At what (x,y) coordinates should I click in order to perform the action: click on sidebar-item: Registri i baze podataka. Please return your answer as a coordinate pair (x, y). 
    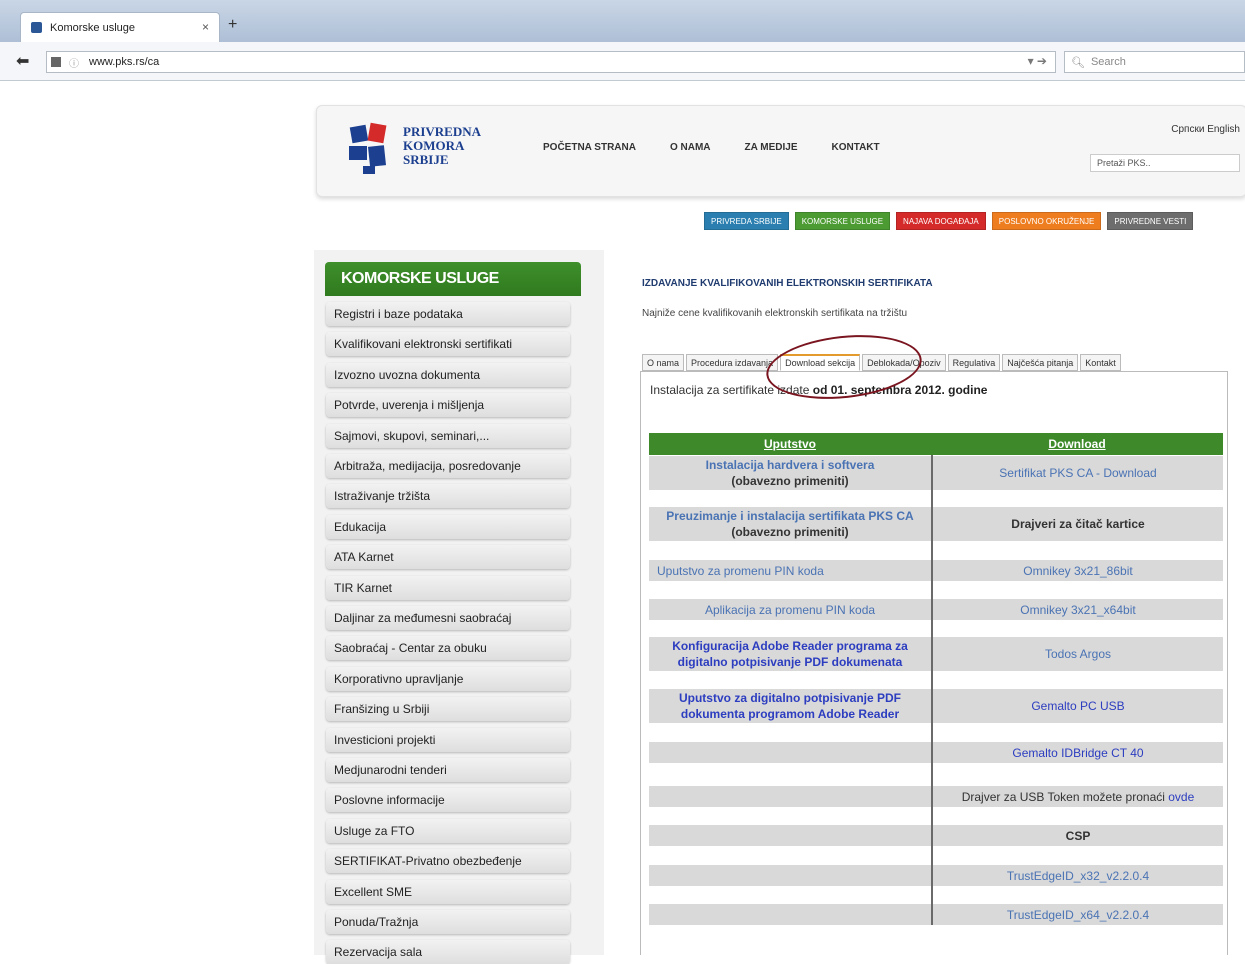
    Looking at the image, I should click on (448, 314).